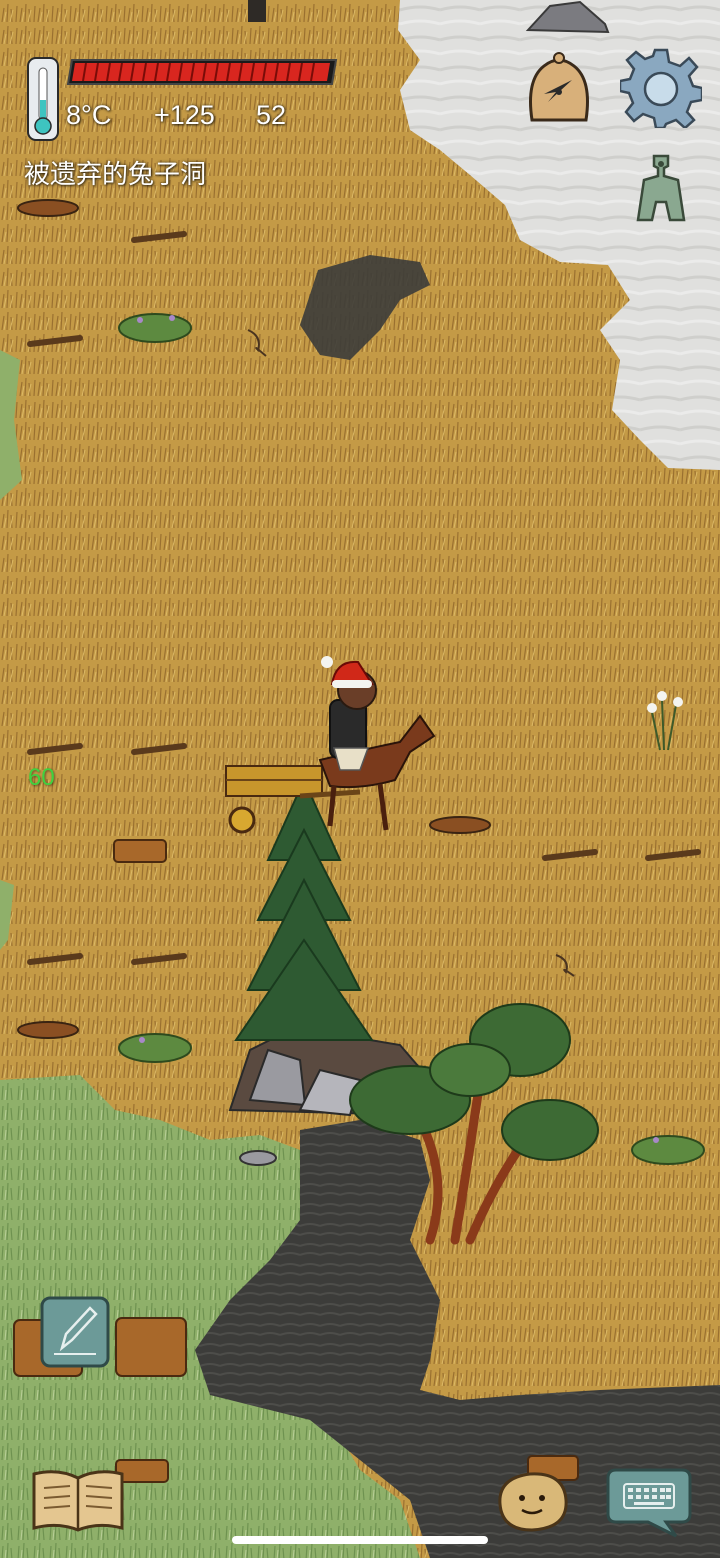 Image resolution: width=720 pixels, height=1558 pixels. What do you see at coordinates (360, 1540) in the screenshot?
I see `home-indicator` at bounding box center [360, 1540].